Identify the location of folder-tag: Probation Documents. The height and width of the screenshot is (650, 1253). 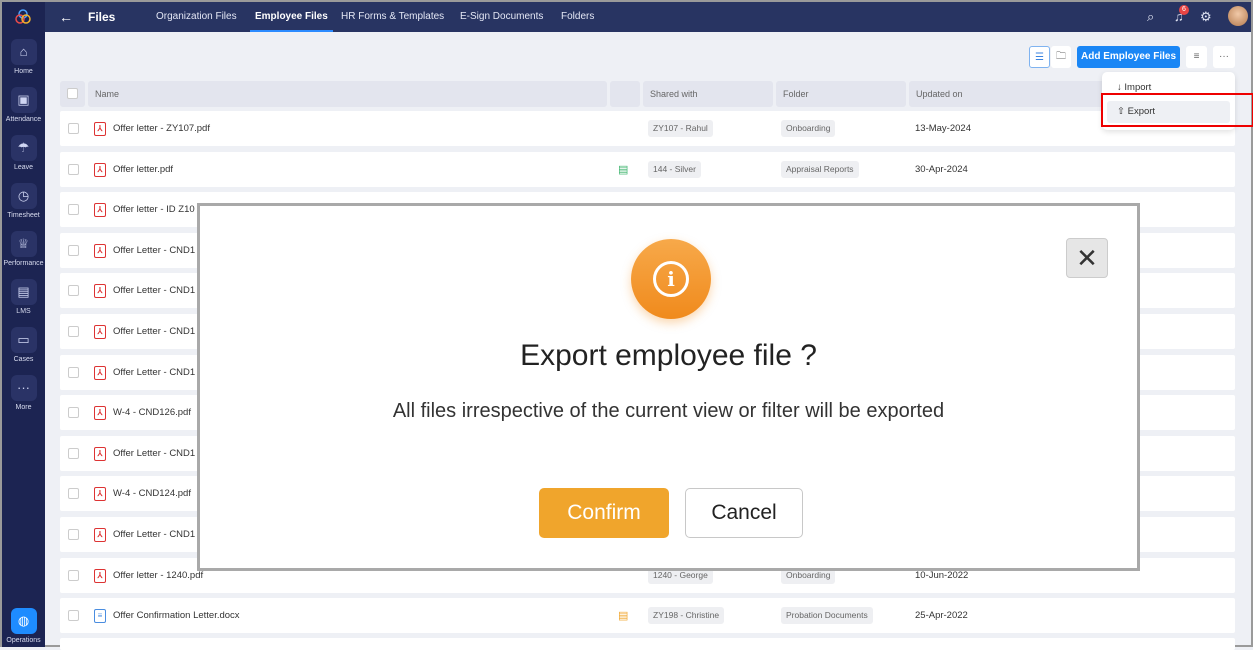
(827, 616).